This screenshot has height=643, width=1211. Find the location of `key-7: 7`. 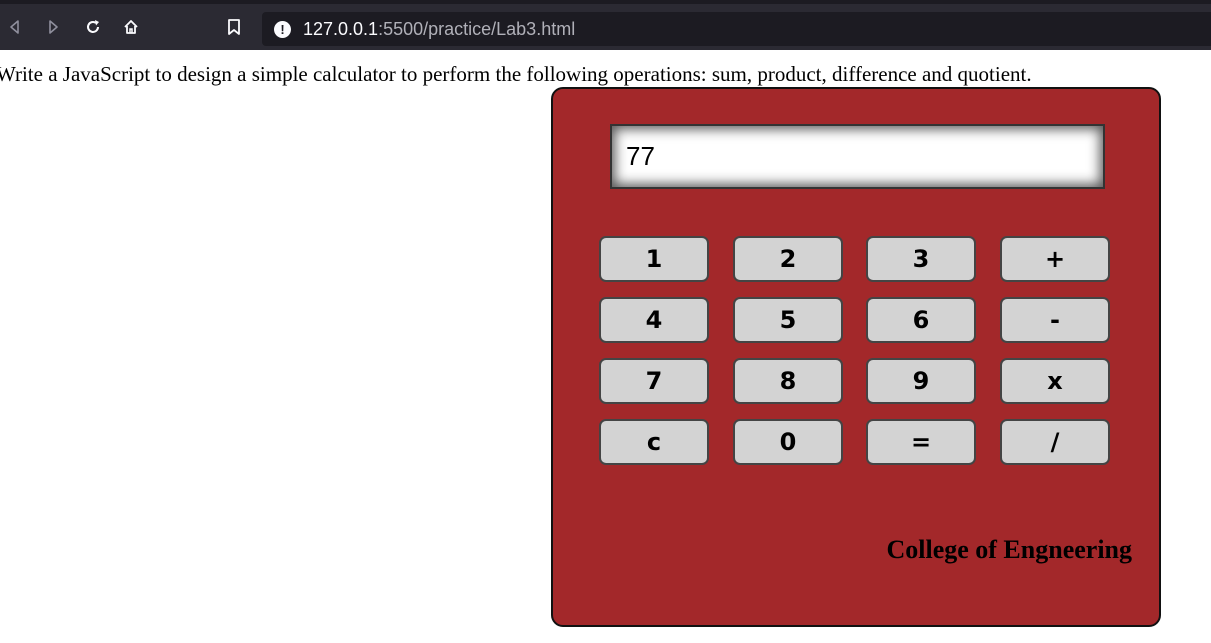

key-7: 7 is located at coordinates (654, 381).